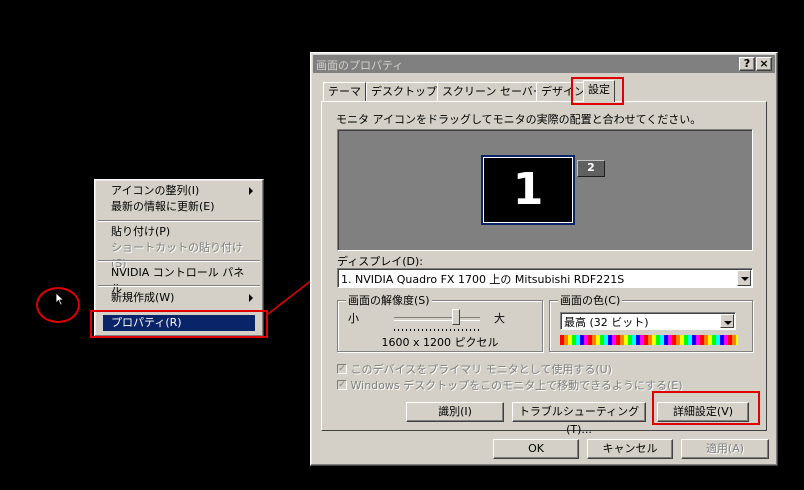 This screenshot has height=490, width=804. Describe the element at coordinates (360, 65) in the screenshot. I see `dialog-title: 画面のプロパティ` at that location.